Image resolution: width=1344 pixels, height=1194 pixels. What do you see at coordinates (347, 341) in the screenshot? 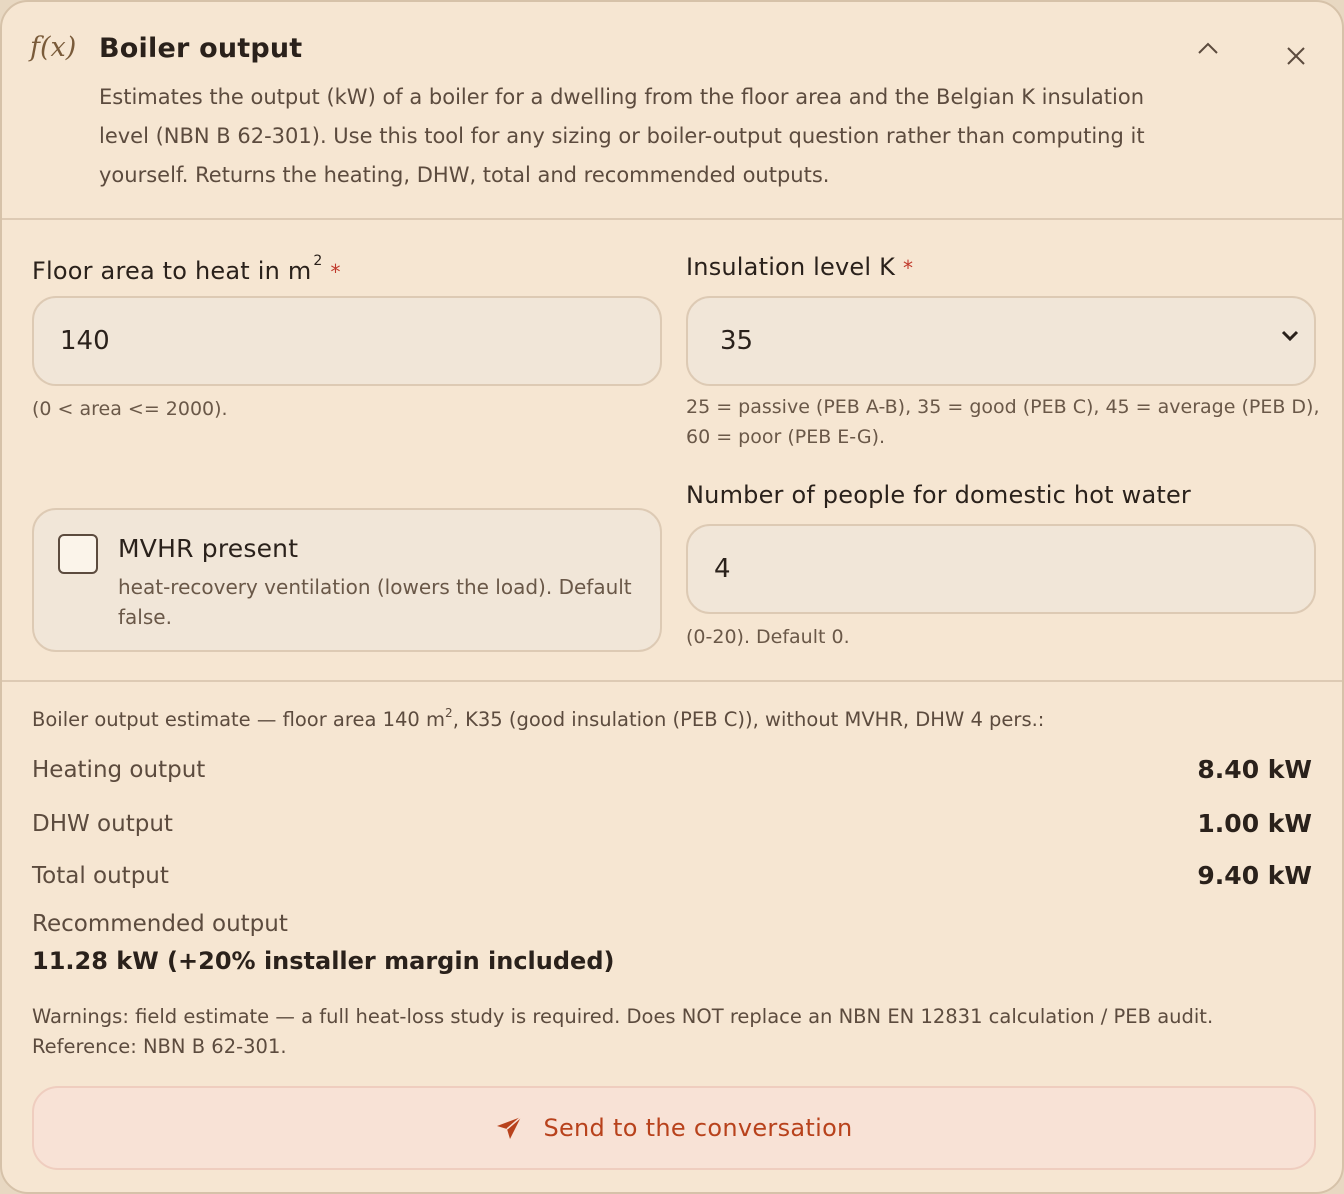
I see `floor-area-input` at bounding box center [347, 341].